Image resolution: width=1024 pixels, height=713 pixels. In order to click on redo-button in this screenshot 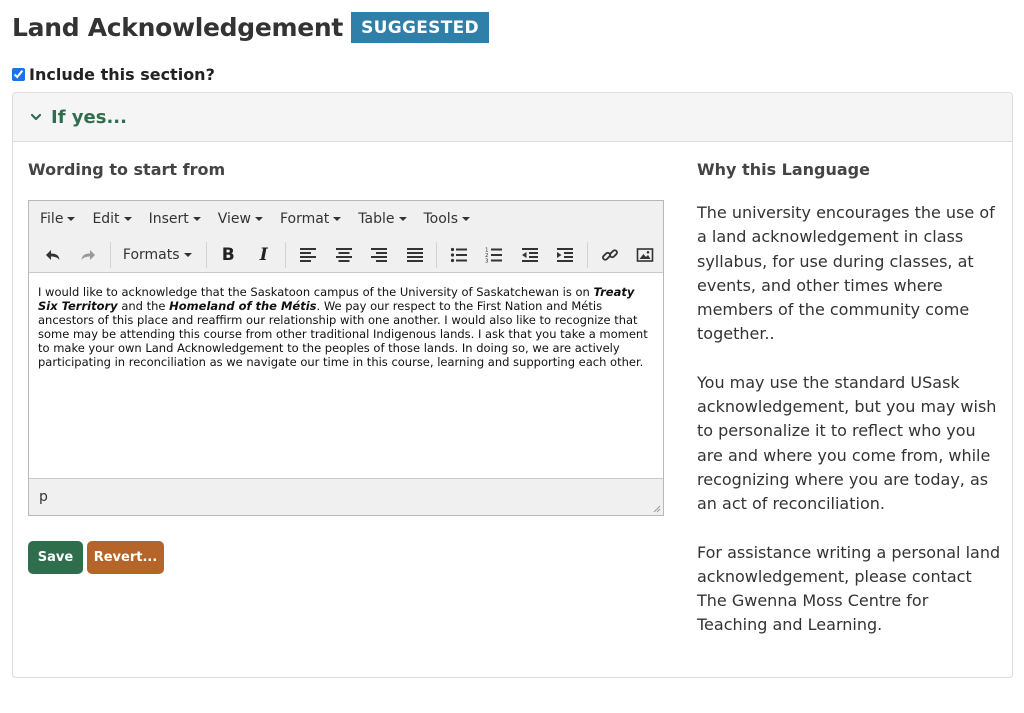, I will do `click(87, 255)`.